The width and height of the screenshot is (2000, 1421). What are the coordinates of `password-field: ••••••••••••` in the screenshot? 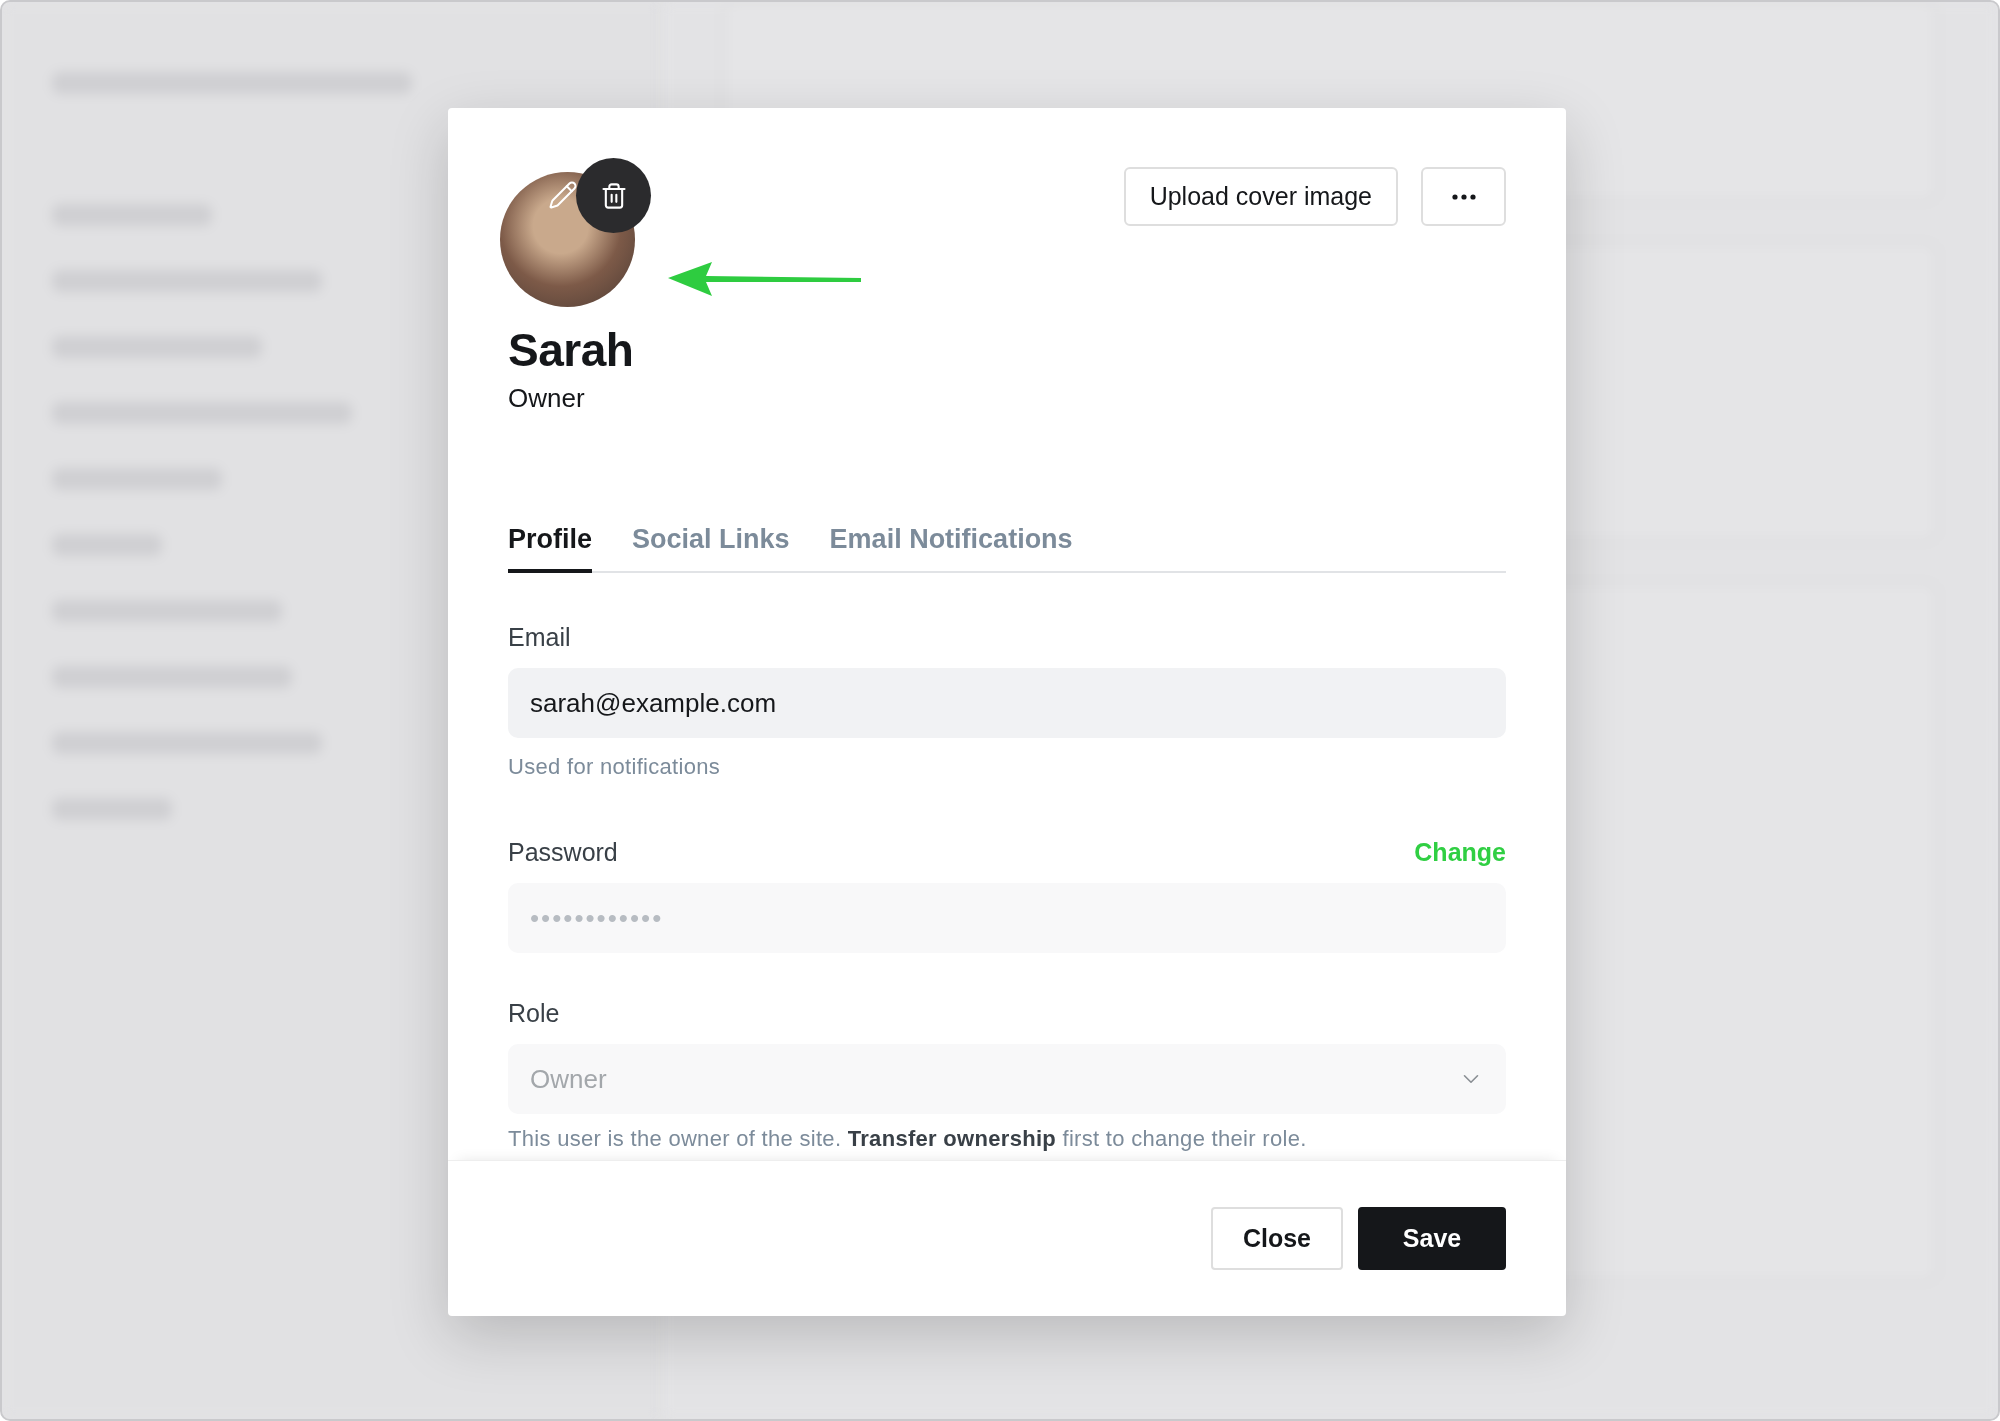 It's located at (1007, 918).